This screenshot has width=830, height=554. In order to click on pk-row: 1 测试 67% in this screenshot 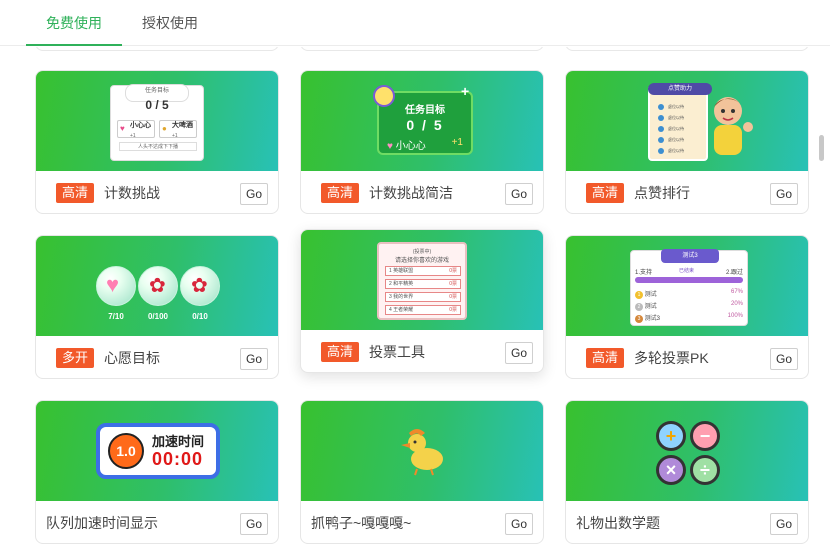, I will do `click(689, 294)`.